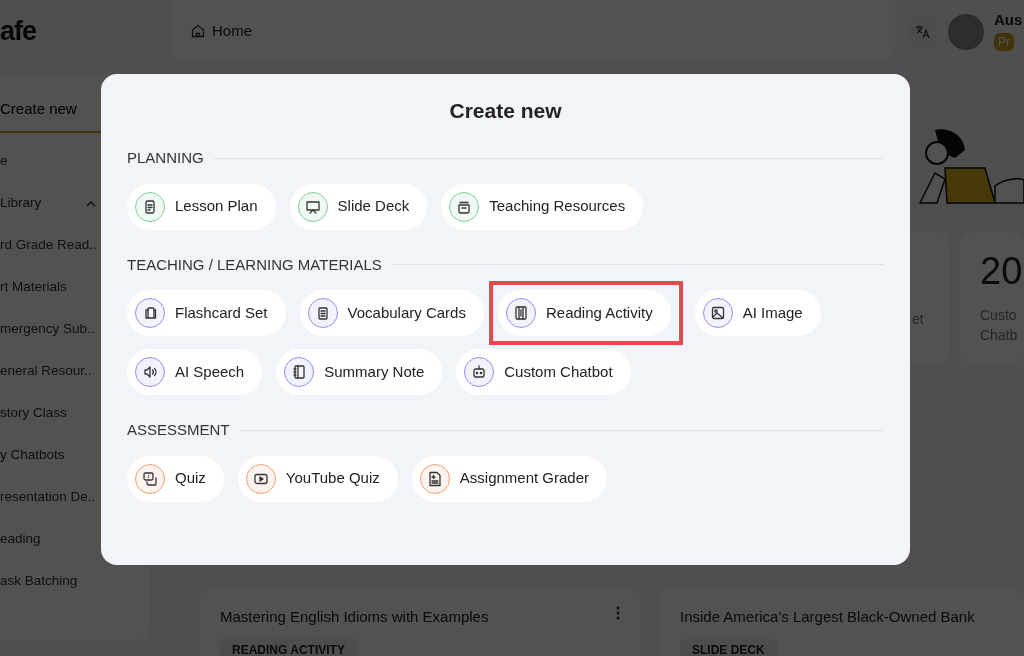 The height and width of the screenshot is (656, 1024). I want to click on option-button: Teaching Resources, so click(542, 206).